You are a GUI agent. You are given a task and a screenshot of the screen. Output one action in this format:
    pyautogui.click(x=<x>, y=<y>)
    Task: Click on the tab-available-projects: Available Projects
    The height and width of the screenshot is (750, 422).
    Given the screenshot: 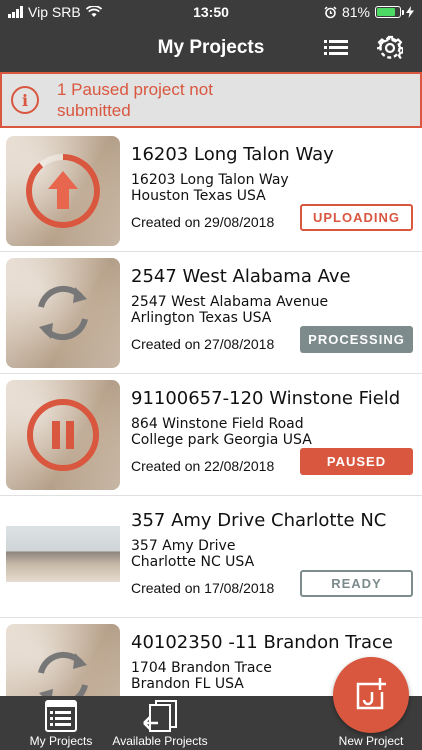 What is the action you would take?
    pyautogui.click(x=160, y=723)
    